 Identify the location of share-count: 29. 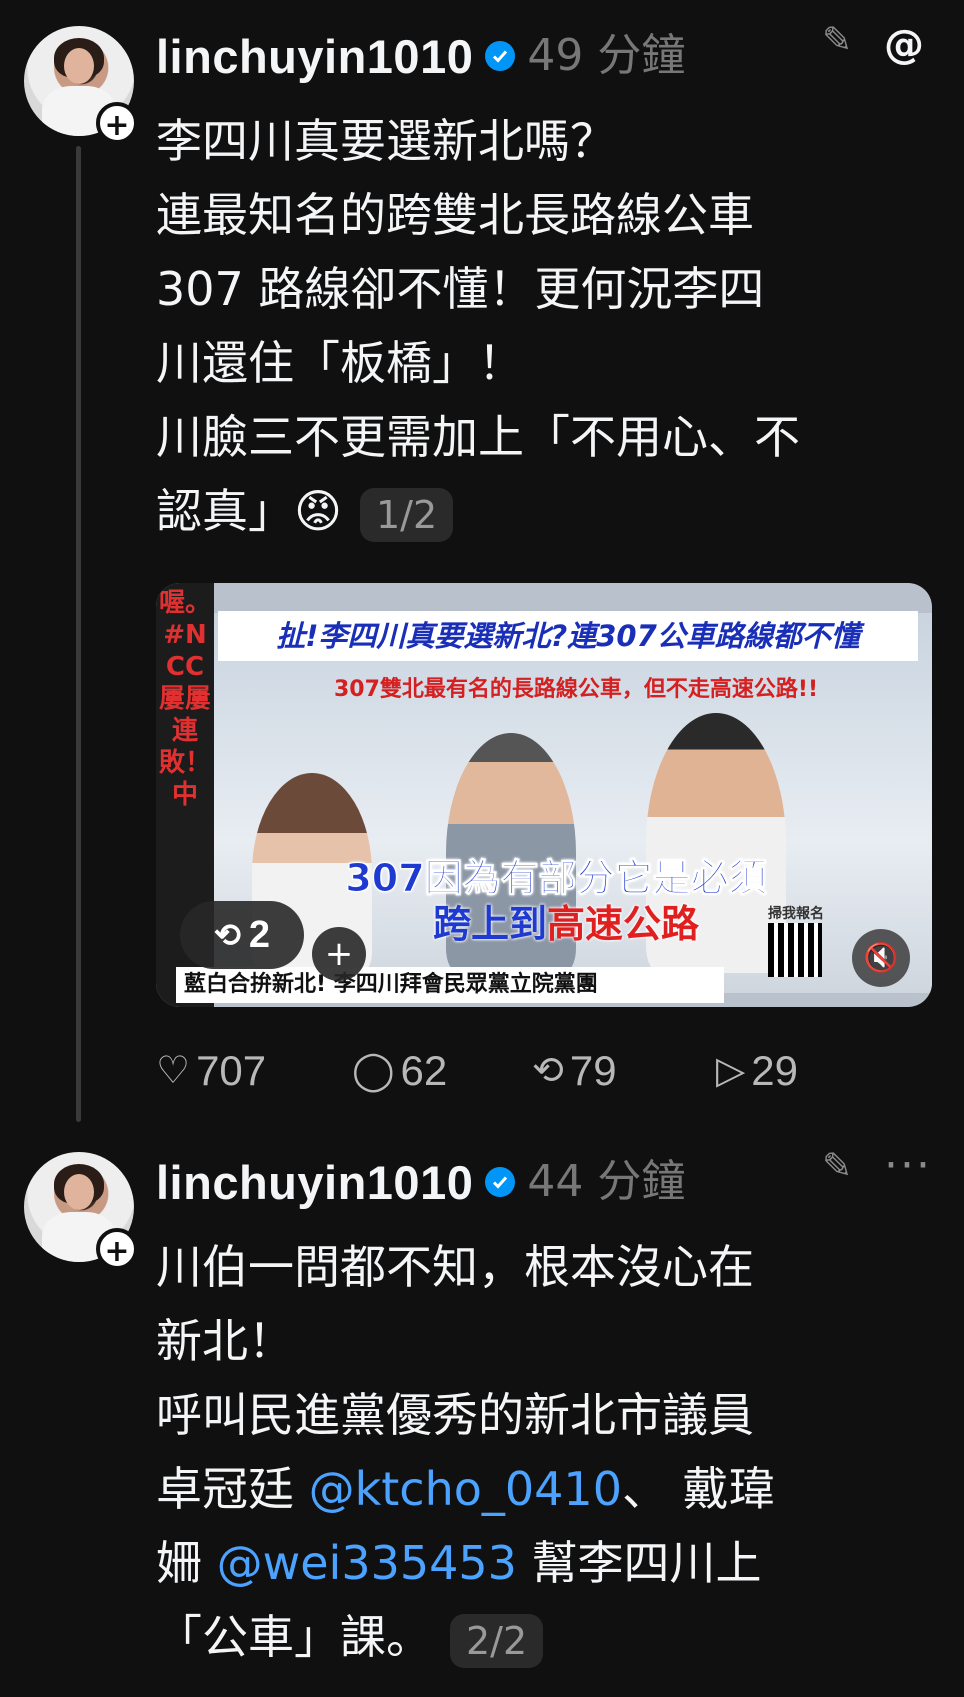
(774, 1070).